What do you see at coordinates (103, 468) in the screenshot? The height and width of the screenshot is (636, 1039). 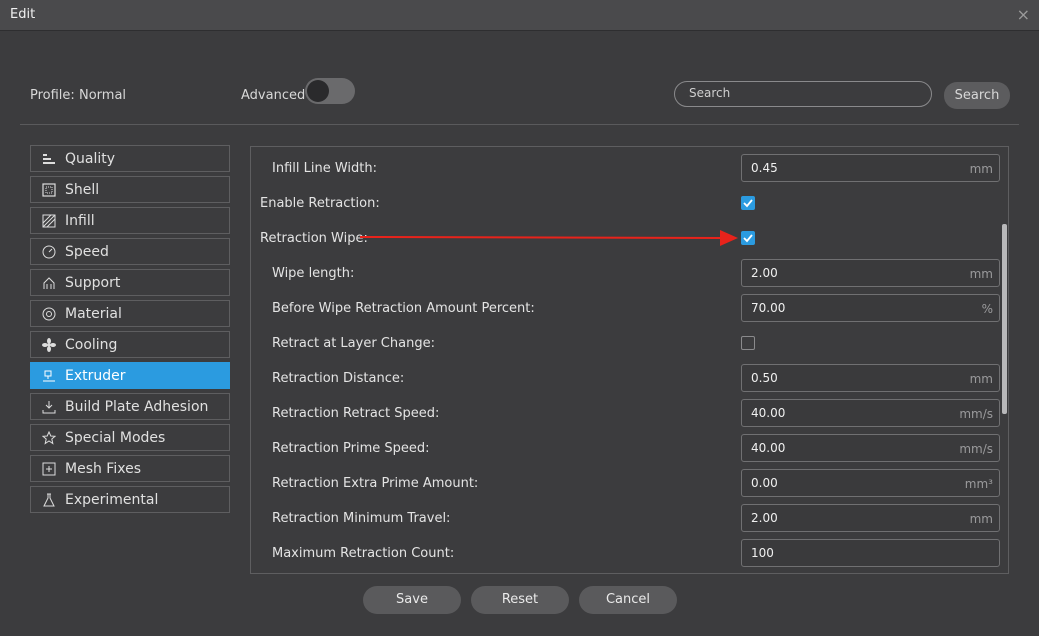 I see `sidebar-item-label: Mesh Fixes` at bounding box center [103, 468].